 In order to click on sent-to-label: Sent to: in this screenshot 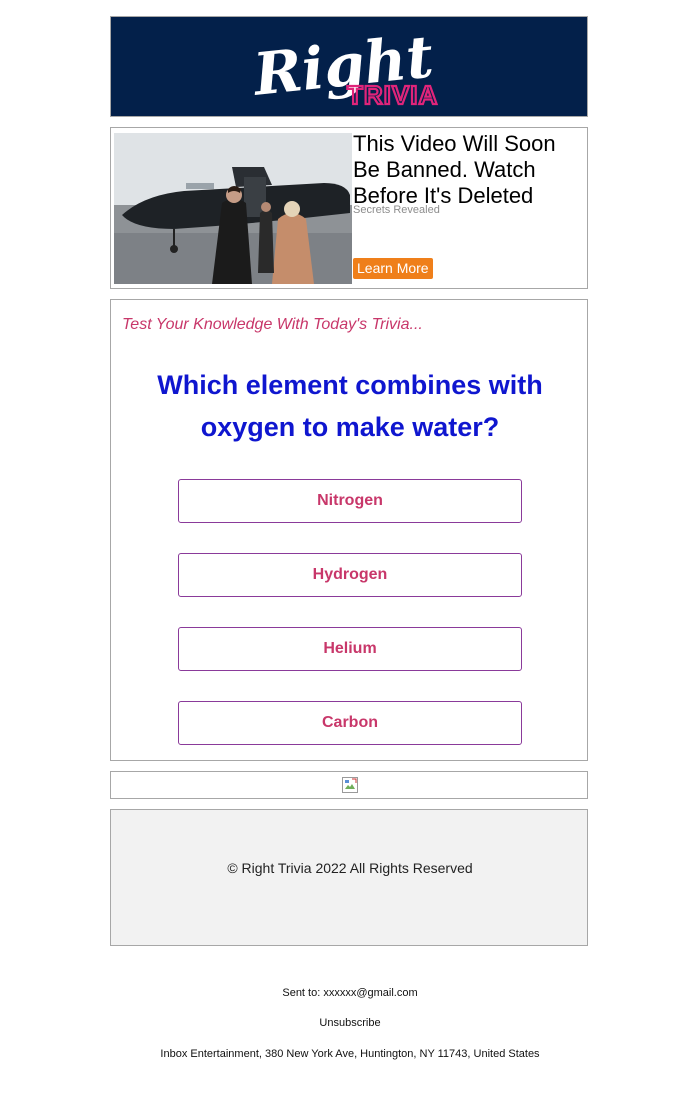, I will do `click(301, 993)`.